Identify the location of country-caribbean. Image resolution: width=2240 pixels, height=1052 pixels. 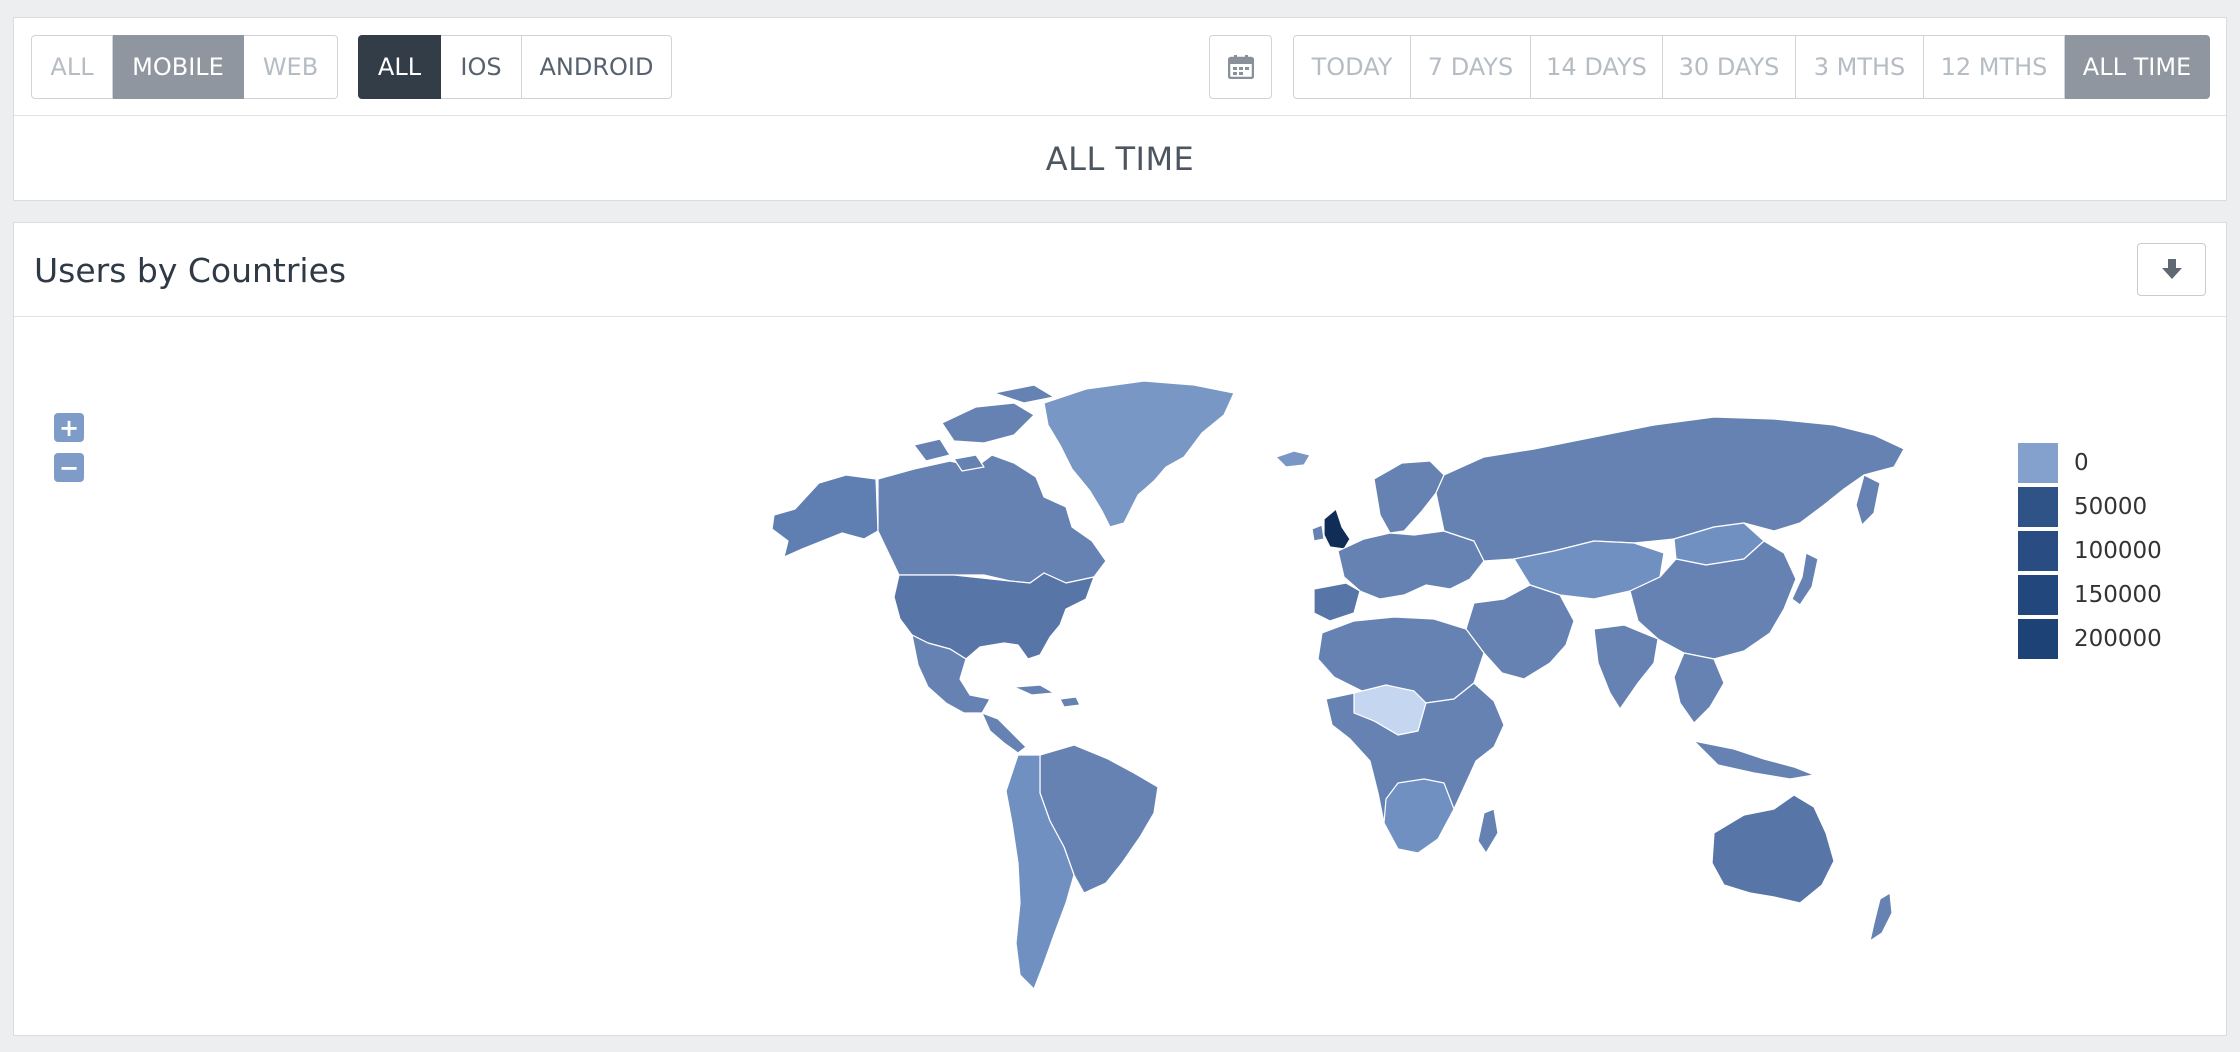
(1047, 696).